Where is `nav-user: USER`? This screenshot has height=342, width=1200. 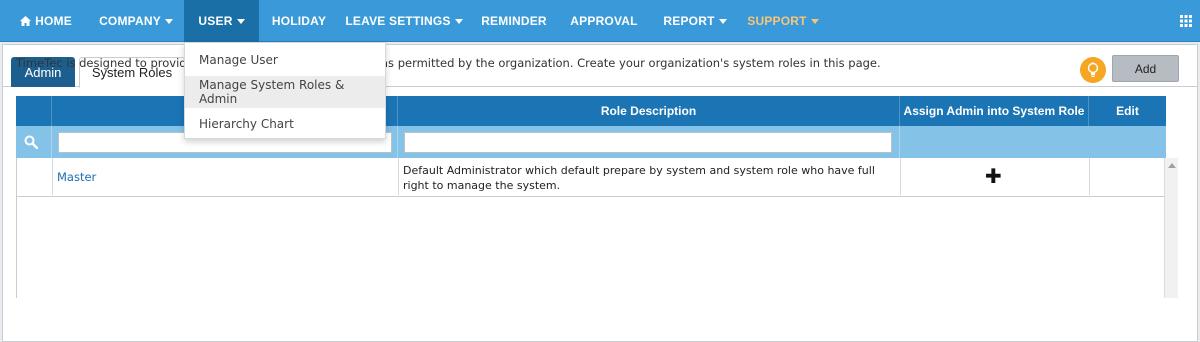 nav-user: USER is located at coordinates (221, 21).